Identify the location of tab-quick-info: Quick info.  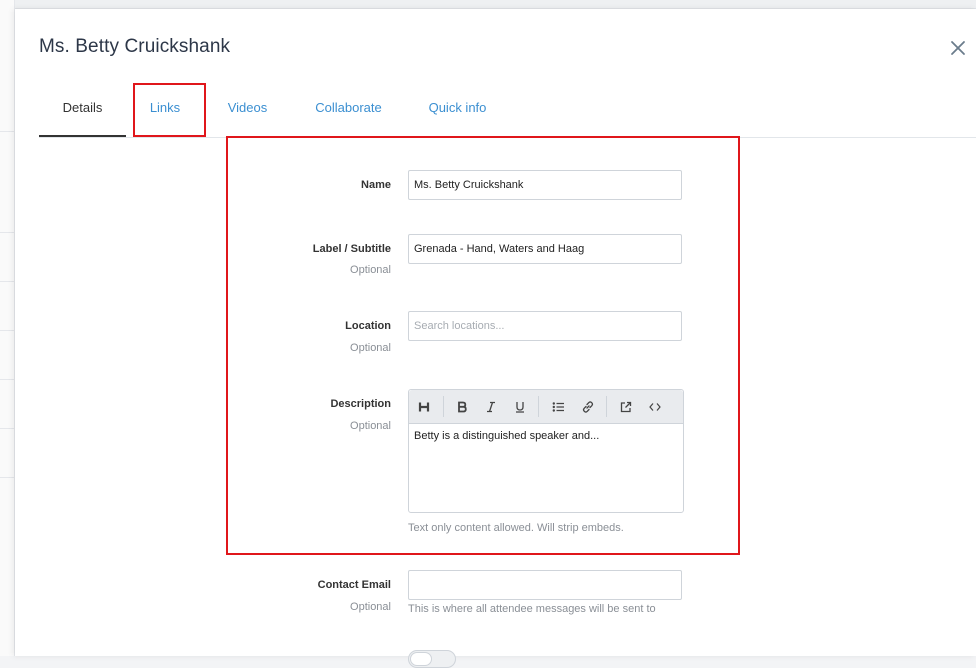
(457, 110).